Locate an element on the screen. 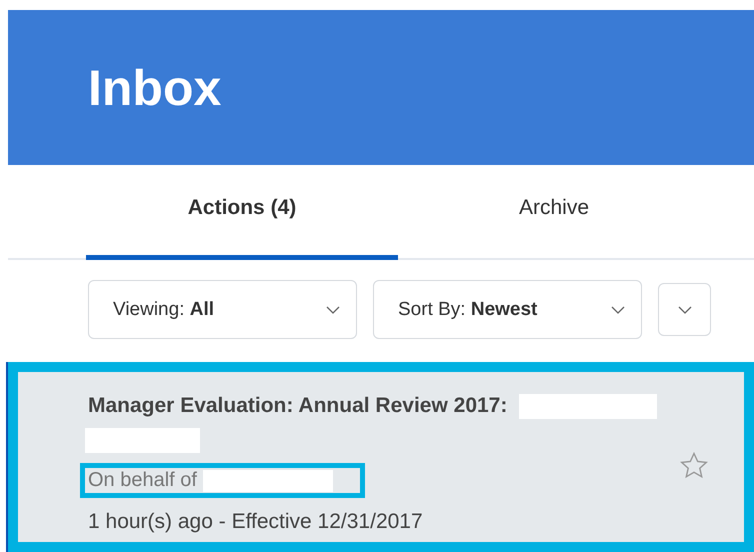 The image size is (754, 552). tab: Actions (4) is located at coordinates (242, 212).